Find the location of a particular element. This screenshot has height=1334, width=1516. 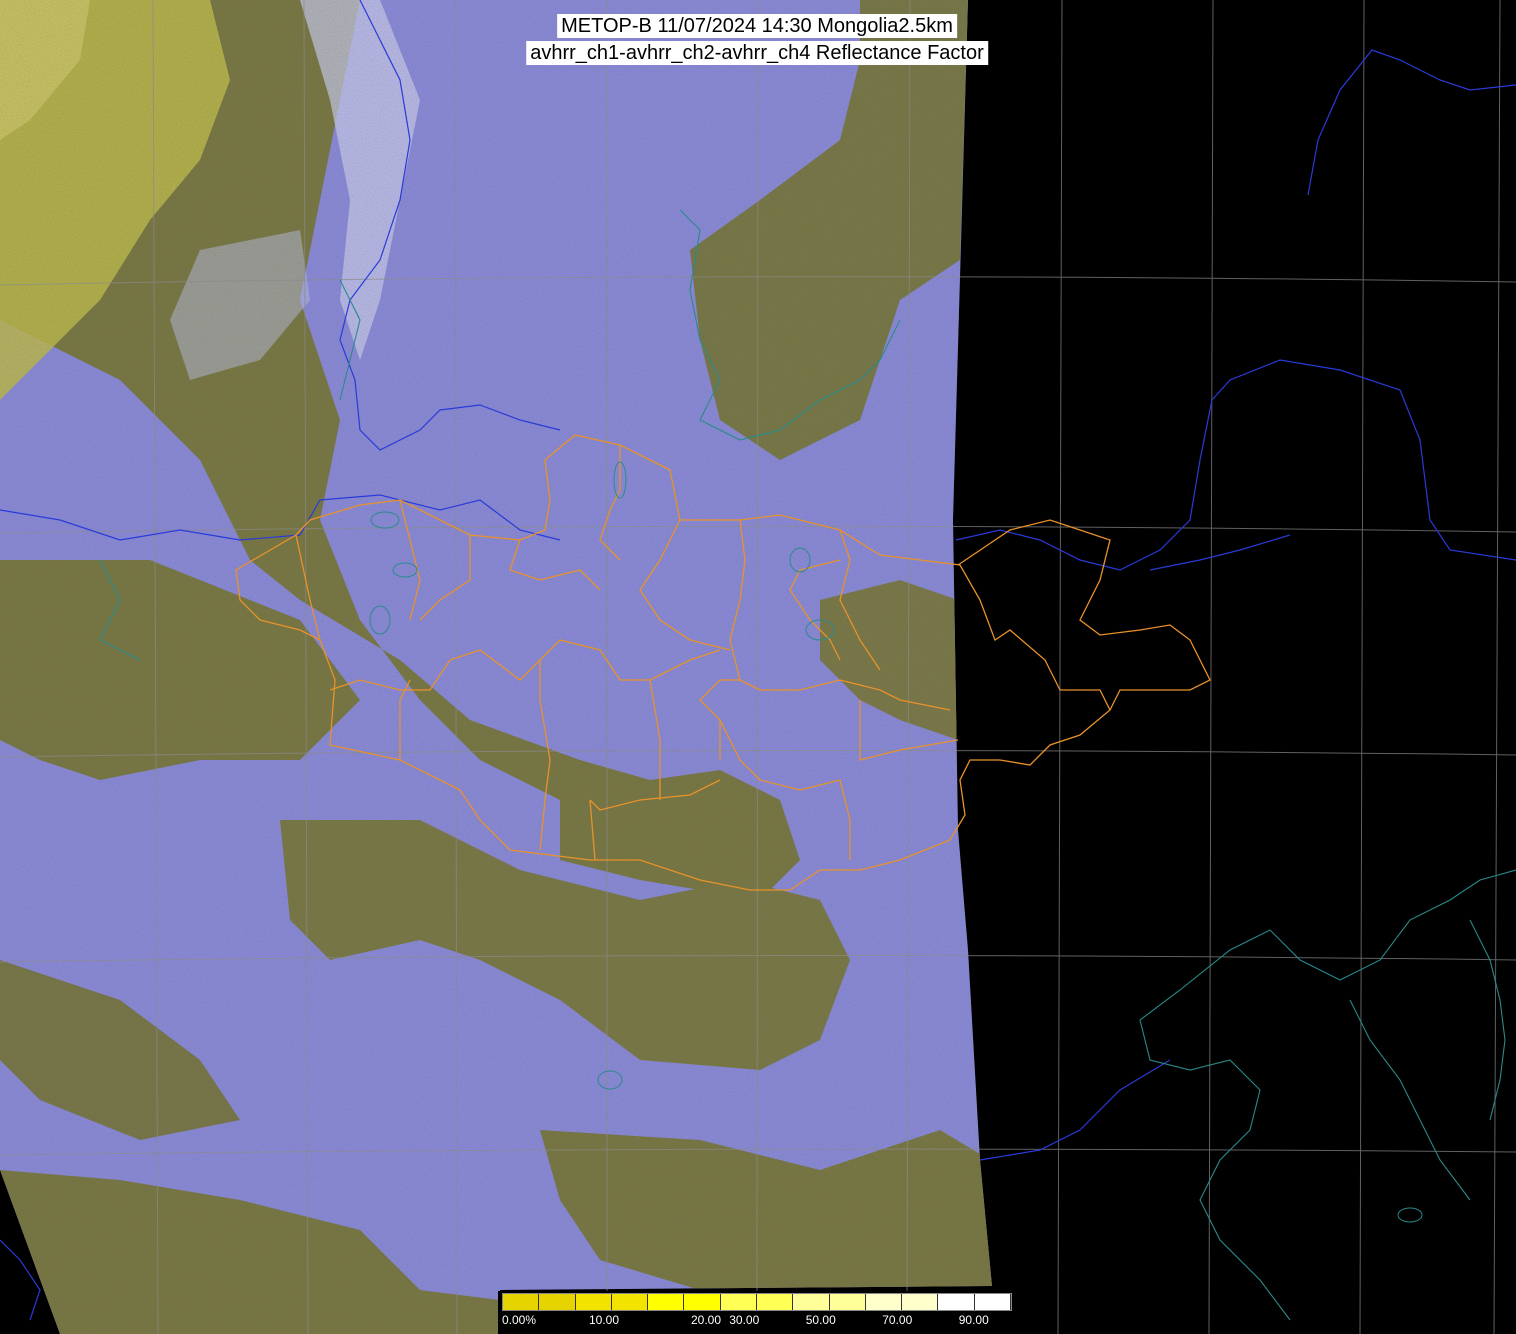

colorbar-ticks: 0.00% 10.00 20.00 30.00 50.00 70.00 90.00 is located at coordinates (757, 1323).